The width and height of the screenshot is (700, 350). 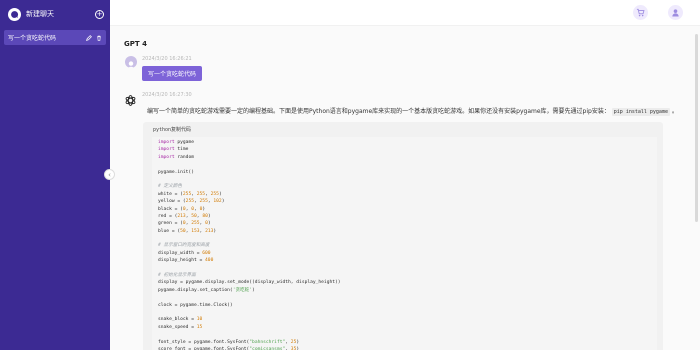 What do you see at coordinates (173, 150) in the screenshot?
I see `code-line: import time` at bounding box center [173, 150].